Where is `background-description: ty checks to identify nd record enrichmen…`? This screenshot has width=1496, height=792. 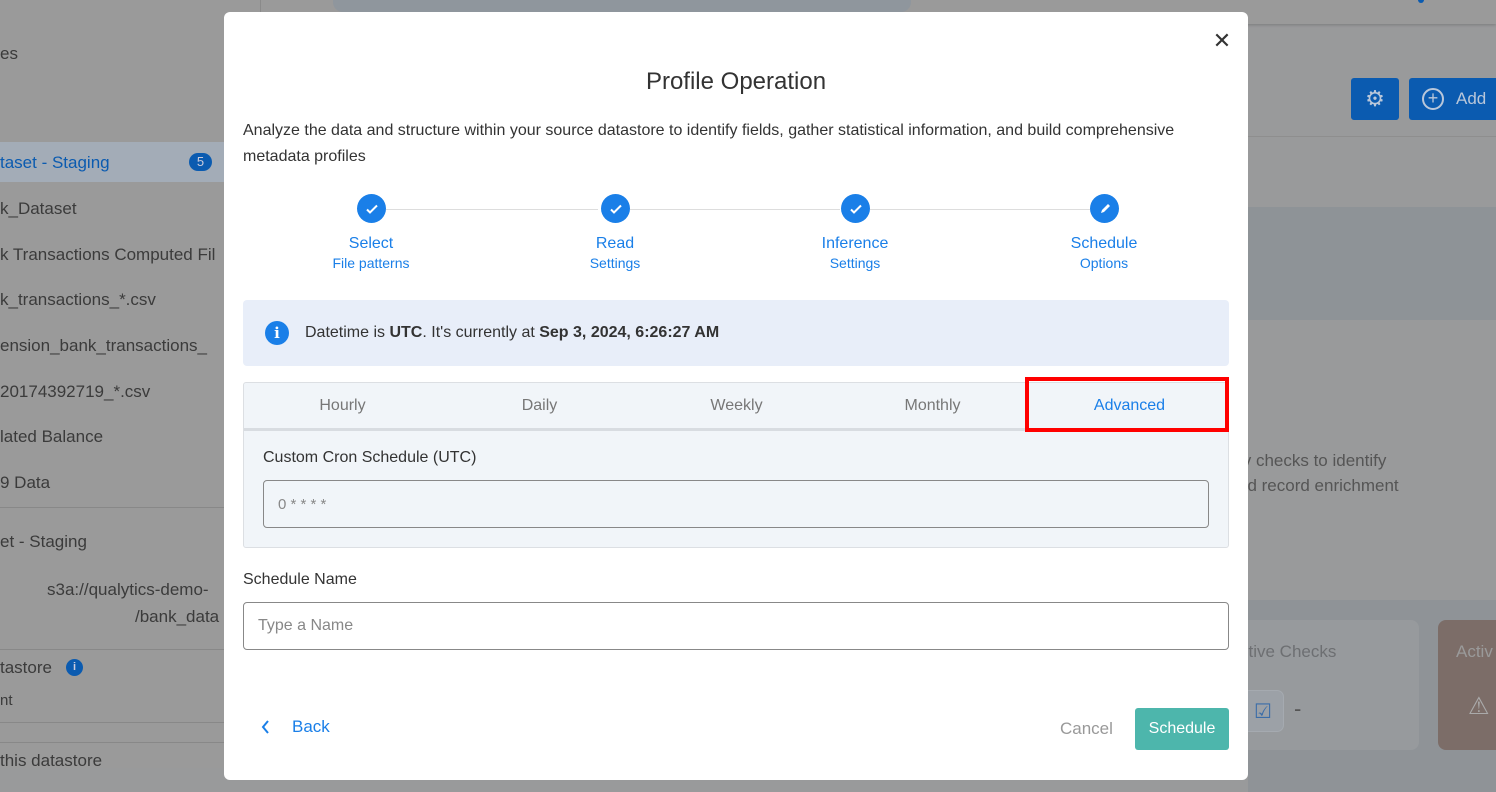
background-description: ty checks to identify nd record enrichmen… is located at coordinates (1318, 473).